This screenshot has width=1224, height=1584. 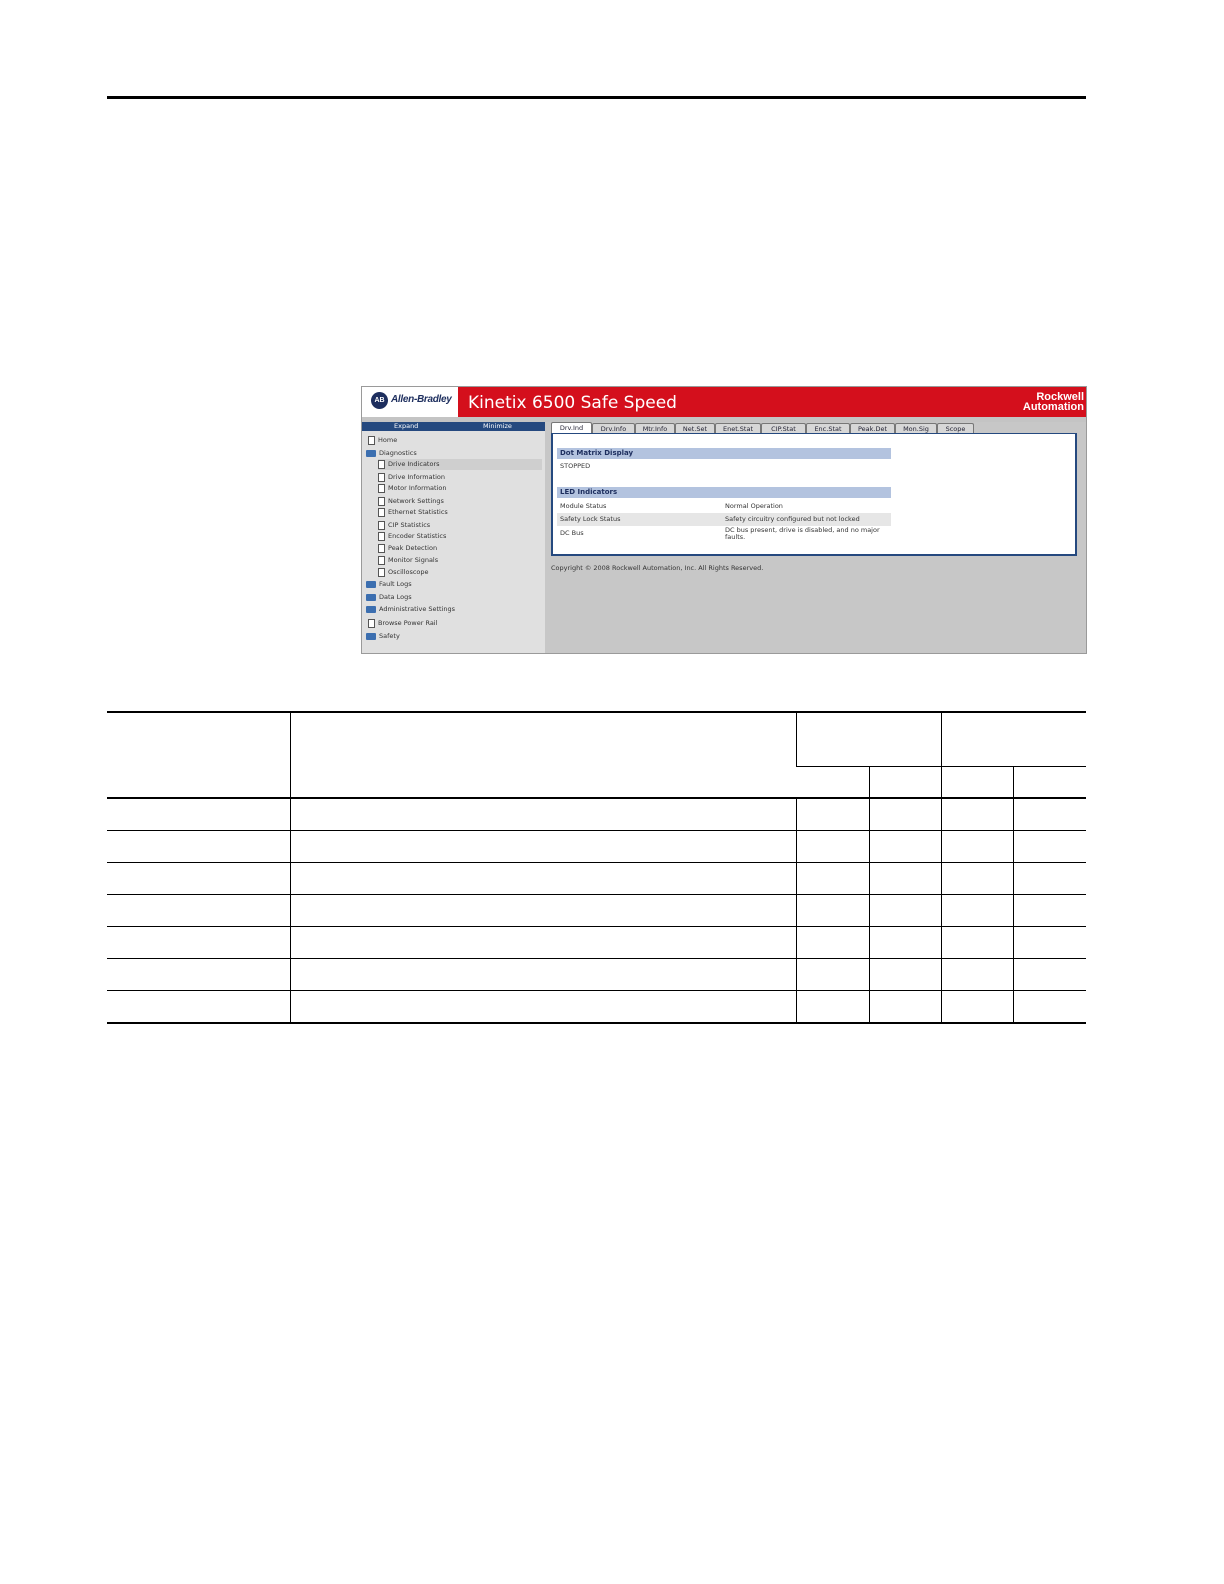 What do you see at coordinates (379, 400) in the screenshot?
I see `ab-emblem-icon: AB` at bounding box center [379, 400].